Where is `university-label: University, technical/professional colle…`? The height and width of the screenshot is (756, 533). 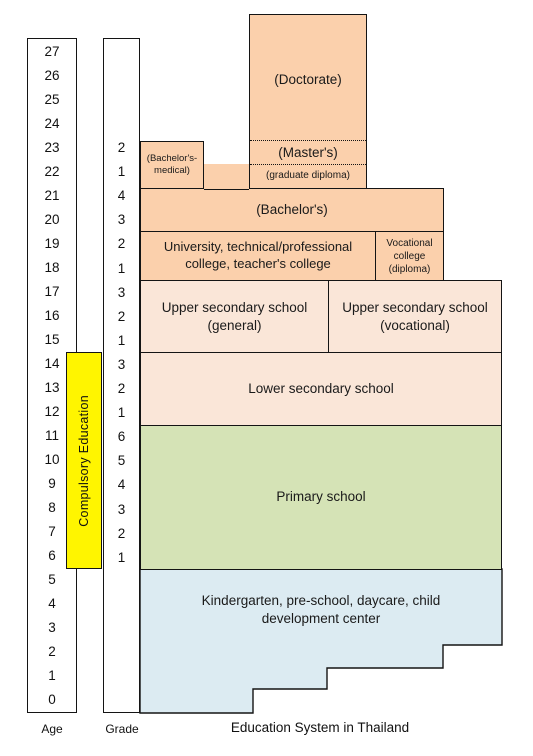 university-label: University, technical/professional colle… is located at coordinates (258, 255).